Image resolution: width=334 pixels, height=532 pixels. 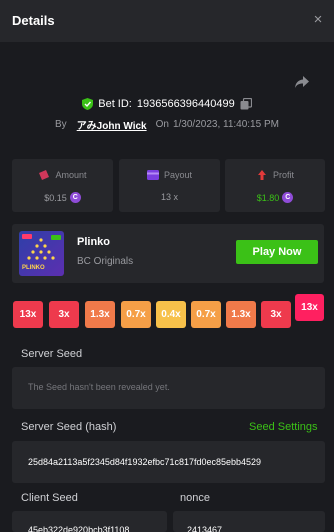 I want to click on stat-amount: Amount $0.15 C, so click(x=62, y=185).